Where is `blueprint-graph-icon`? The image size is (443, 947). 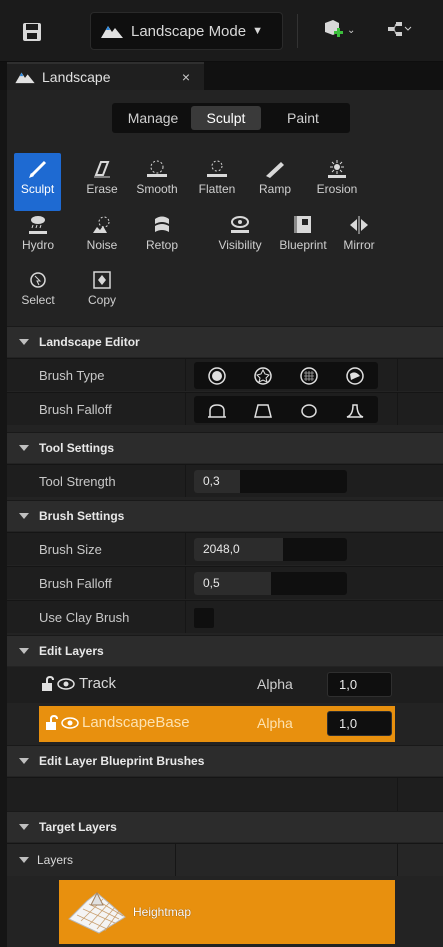
blueprint-graph-icon is located at coordinates (400, 29).